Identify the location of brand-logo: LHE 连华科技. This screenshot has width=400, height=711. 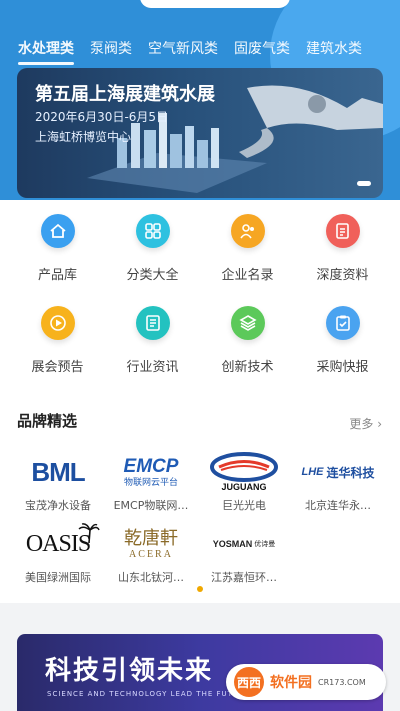
(338, 472).